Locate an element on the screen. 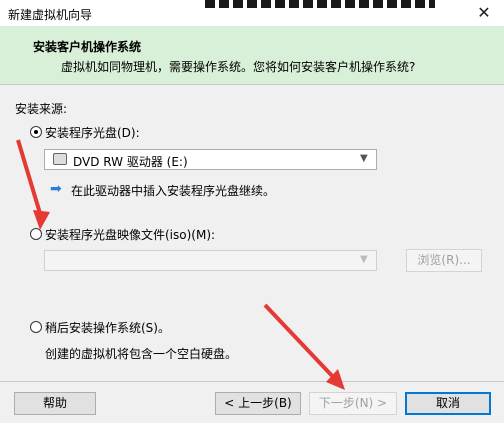 The width and height of the screenshot is (504, 423). annotation-arrow-1-head is located at coordinates (41, 220).